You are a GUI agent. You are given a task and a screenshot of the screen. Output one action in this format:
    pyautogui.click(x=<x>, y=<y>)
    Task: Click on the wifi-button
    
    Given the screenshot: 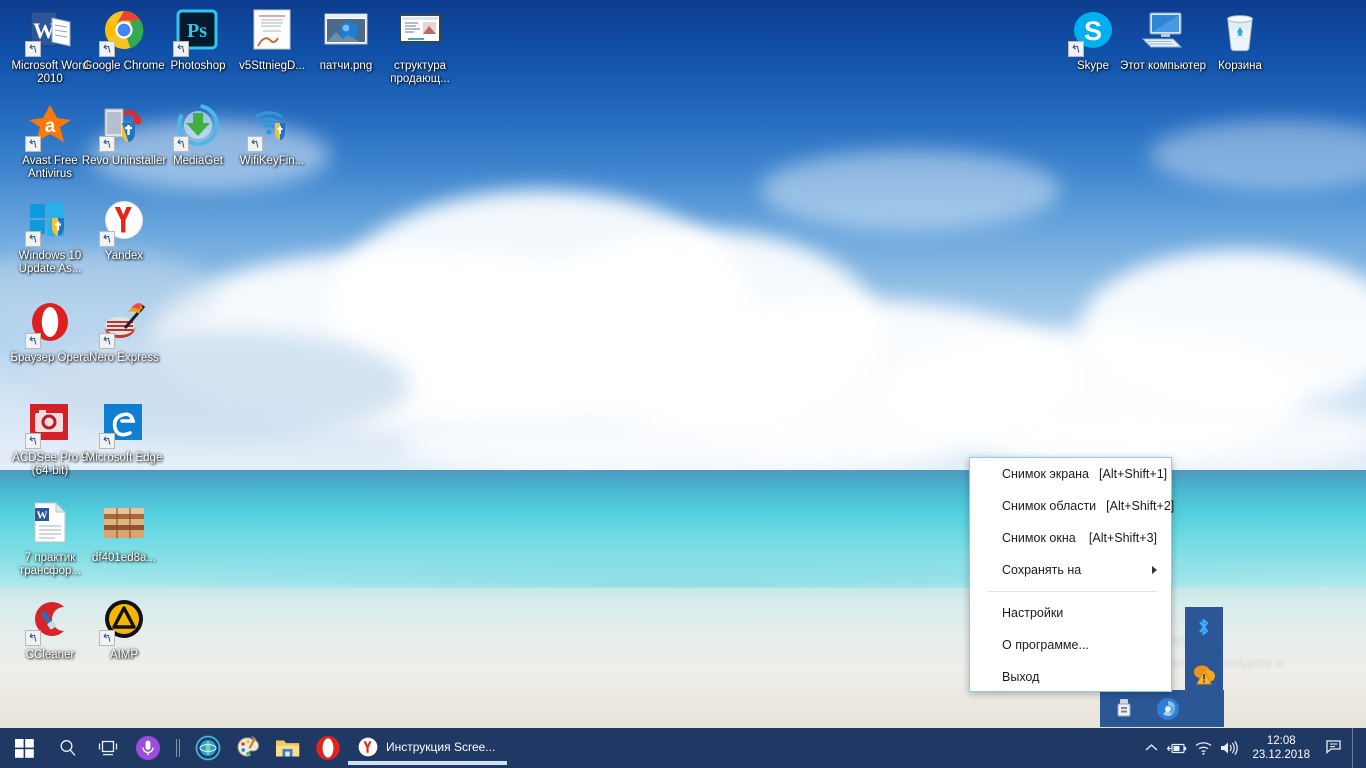 What is the action you would take?
    pyautogui.click(x=1203, y=748)
    